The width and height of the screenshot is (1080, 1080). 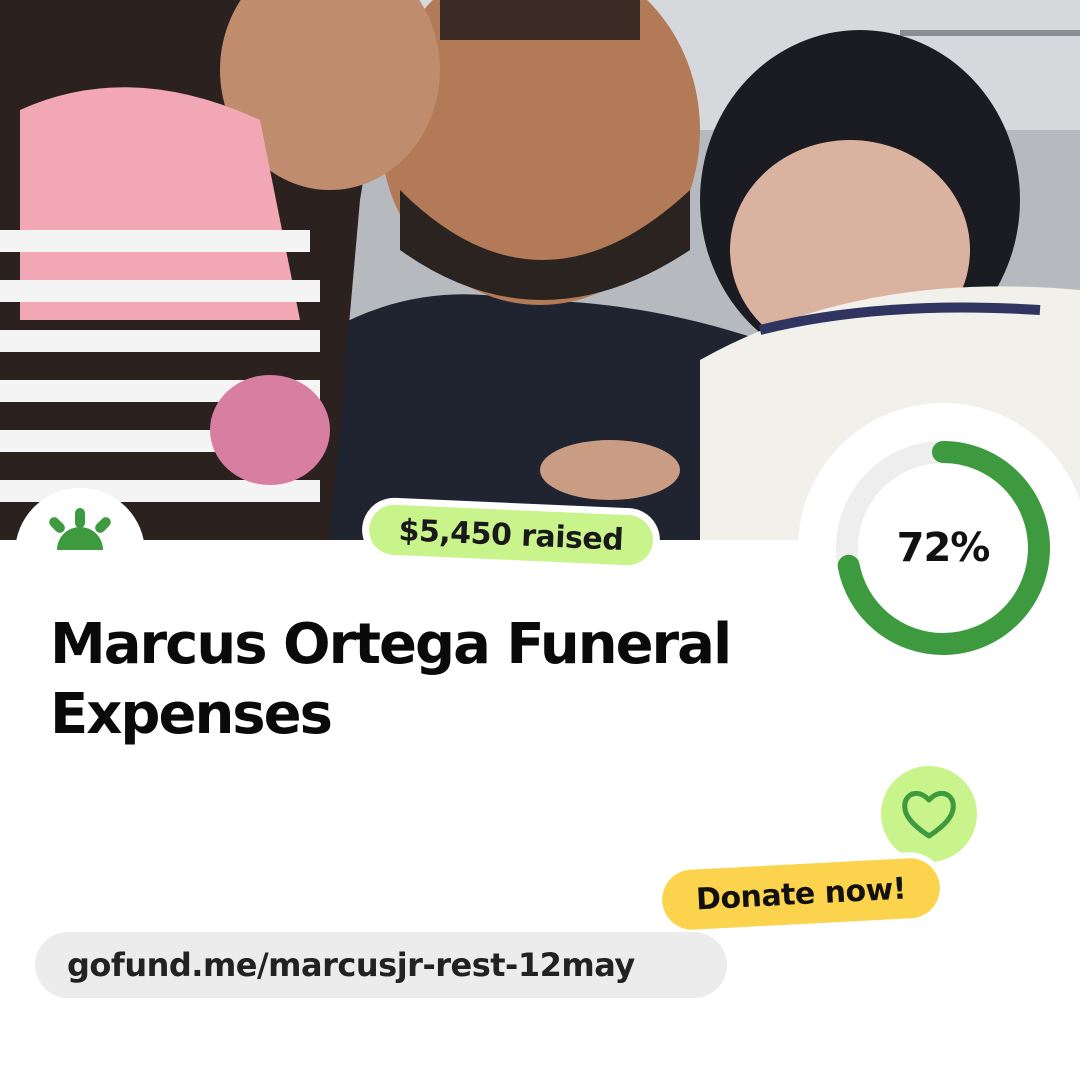 I want to click on progress-ring: 72%, so click(x=939, y=548).